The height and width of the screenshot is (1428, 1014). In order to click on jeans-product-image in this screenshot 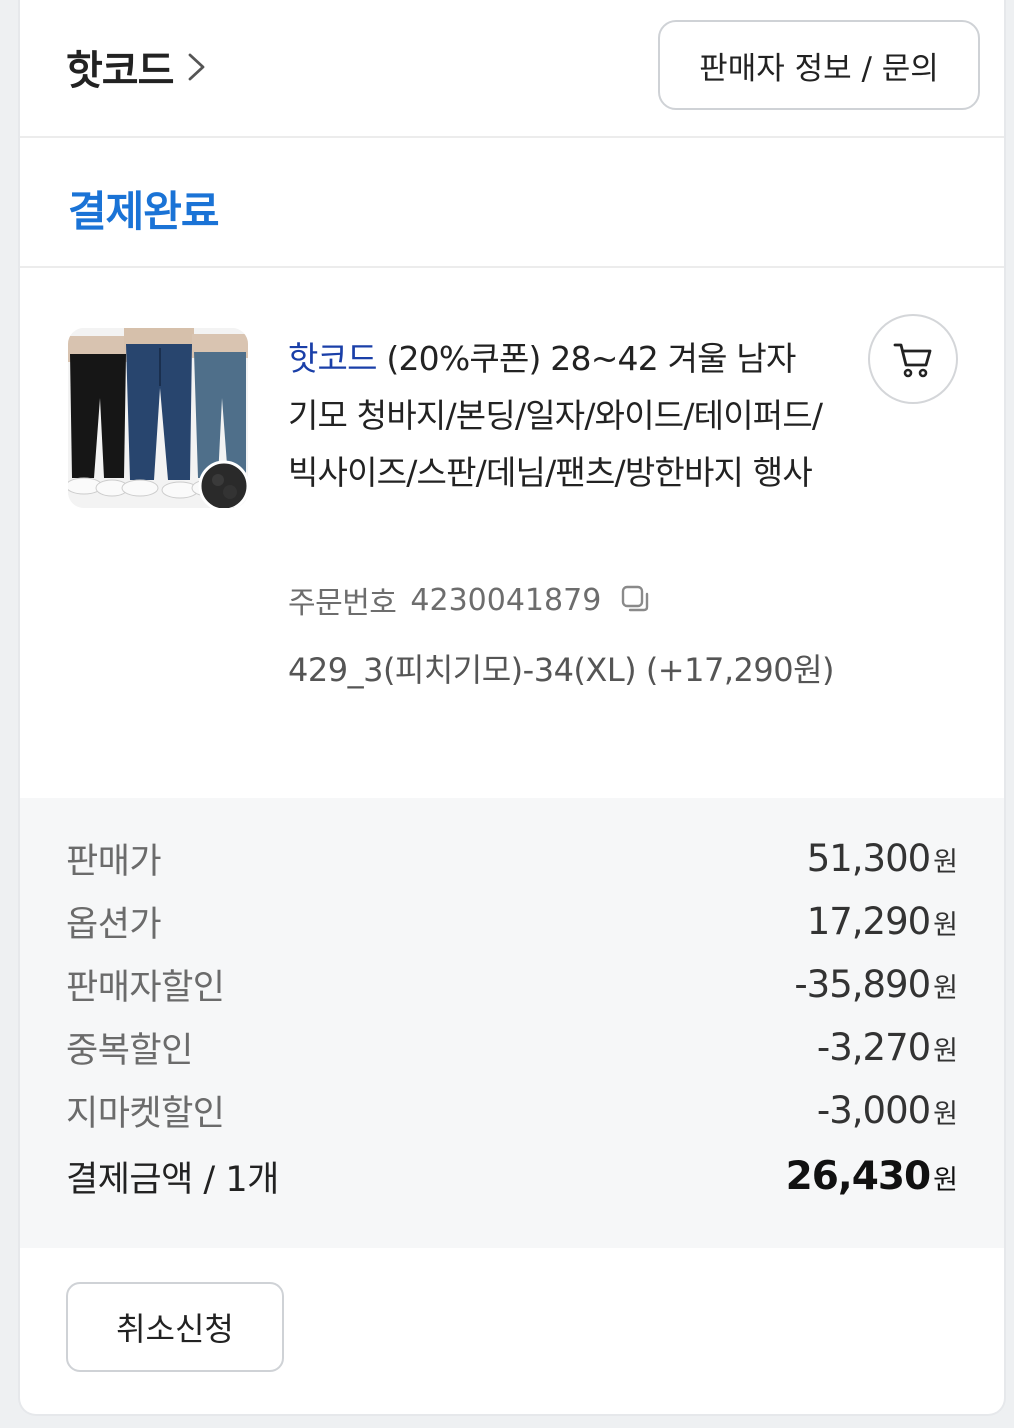, I will do `click(158, 418)`.